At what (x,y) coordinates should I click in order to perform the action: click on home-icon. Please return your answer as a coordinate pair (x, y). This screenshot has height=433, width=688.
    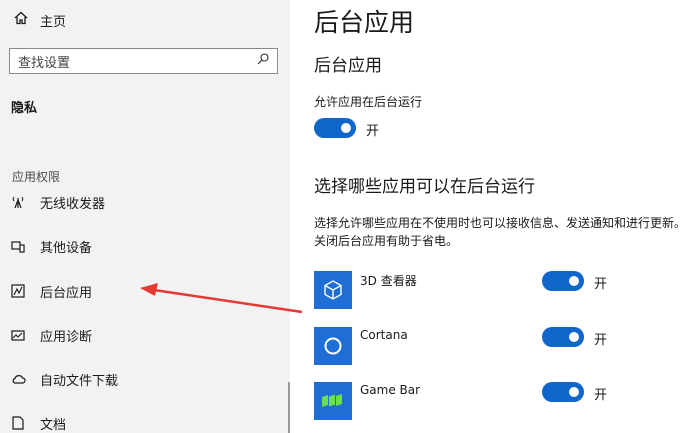
    Looking at the image, I should click on (21, 20).